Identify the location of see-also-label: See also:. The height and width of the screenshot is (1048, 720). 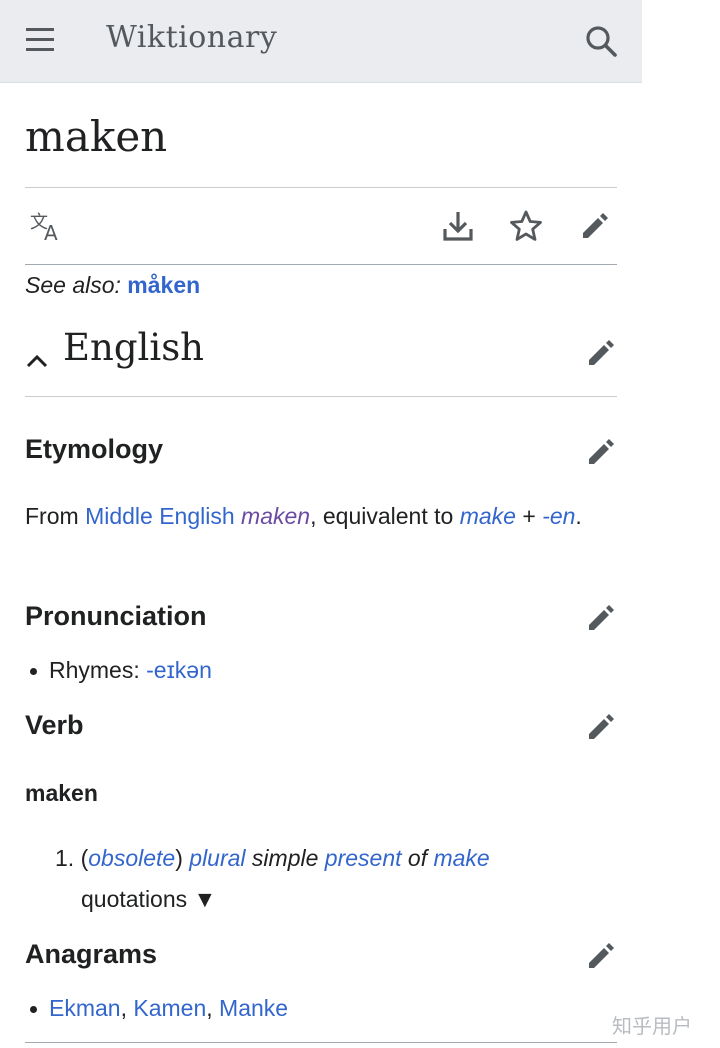
(73, 285).